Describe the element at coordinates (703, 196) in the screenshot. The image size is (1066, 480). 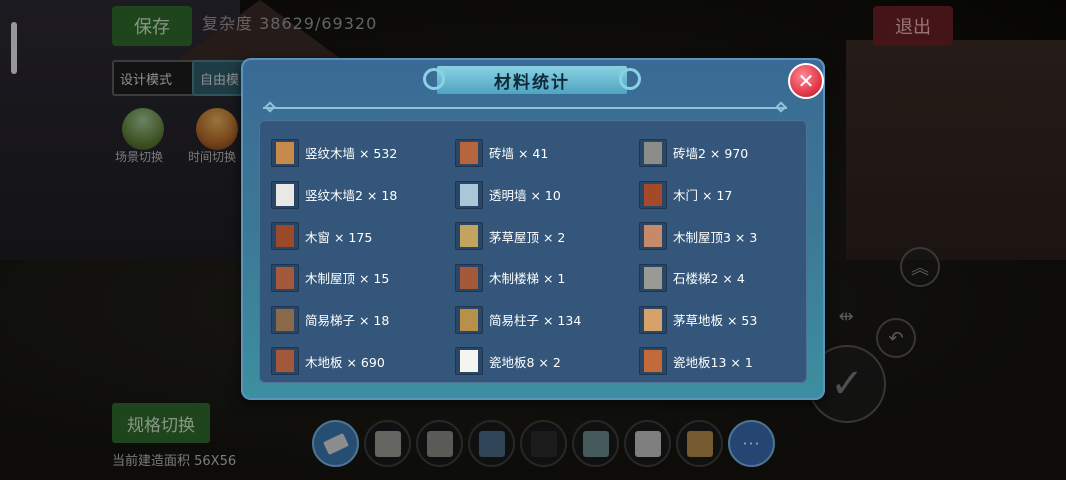
I see `material-label: 木门 × 17` at that location.